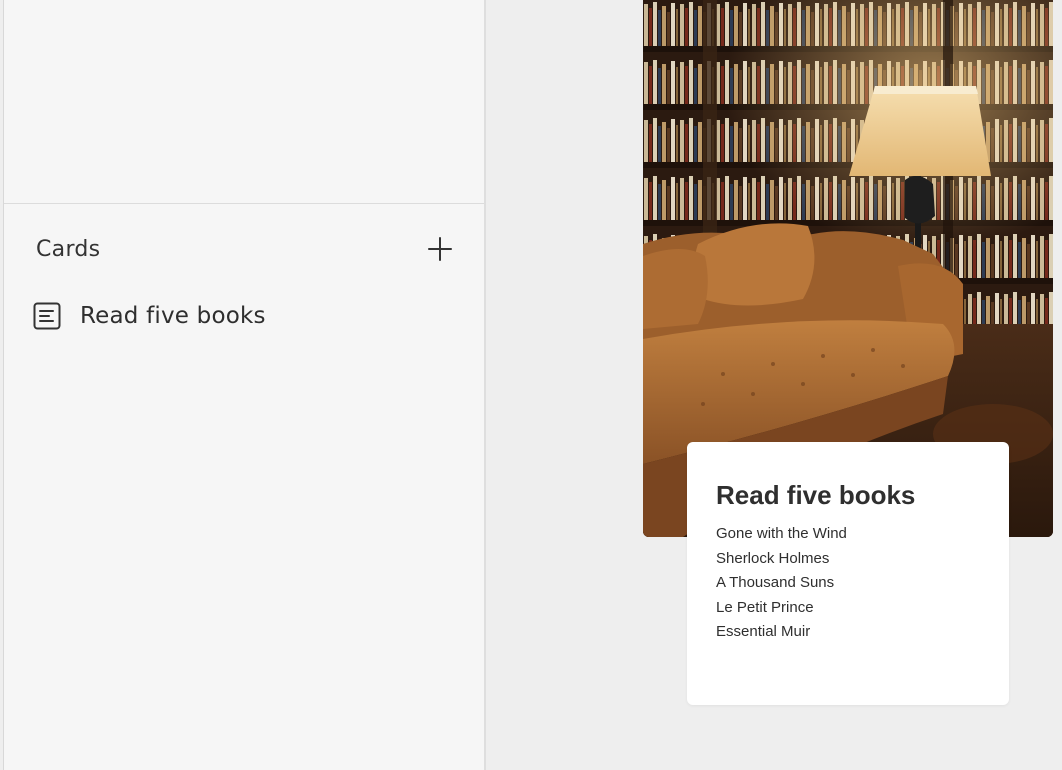 The width and height of the screenshot is (1062, 770). I want to click on card-book-item: Essential Muir, so click(763, 632).